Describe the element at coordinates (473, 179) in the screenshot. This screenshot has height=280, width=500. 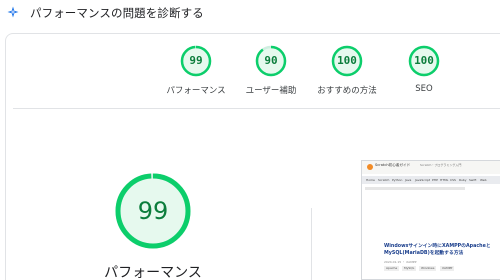
I see `thumbnail-nav-item: Swift` at that location.